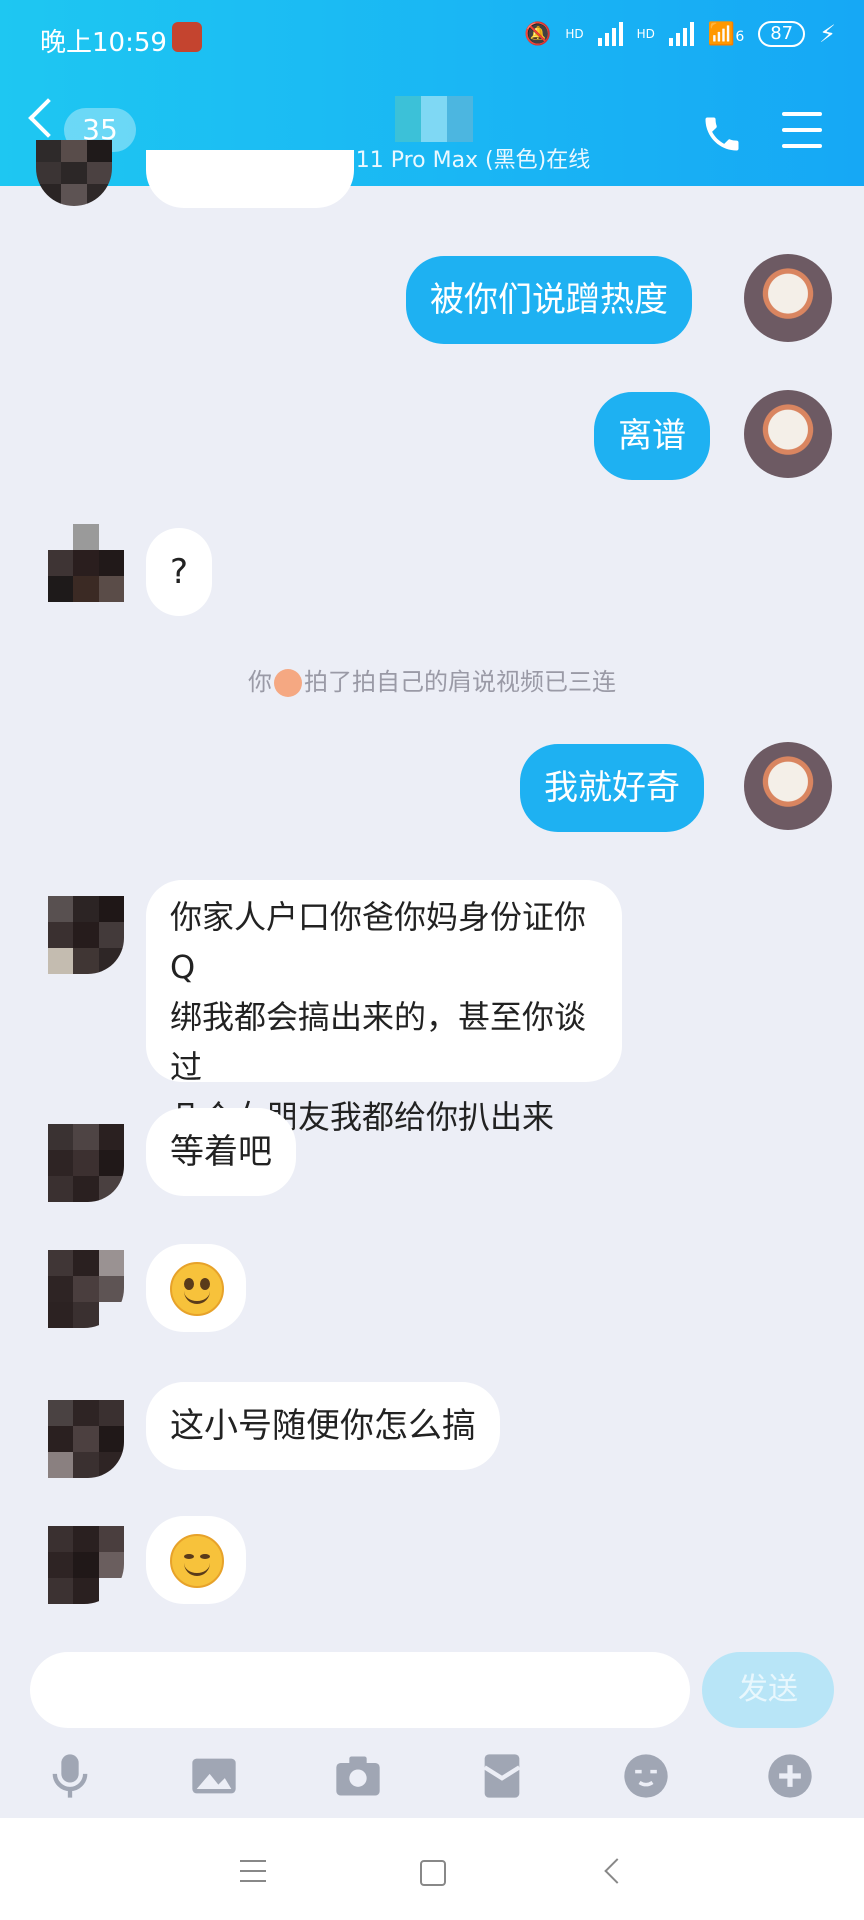 The image size is (864, 1920). What do you see at coordinates (726, 34) in the screenshot?
I see `wifi-icon: 📶6` at bounding box center [726, 34].